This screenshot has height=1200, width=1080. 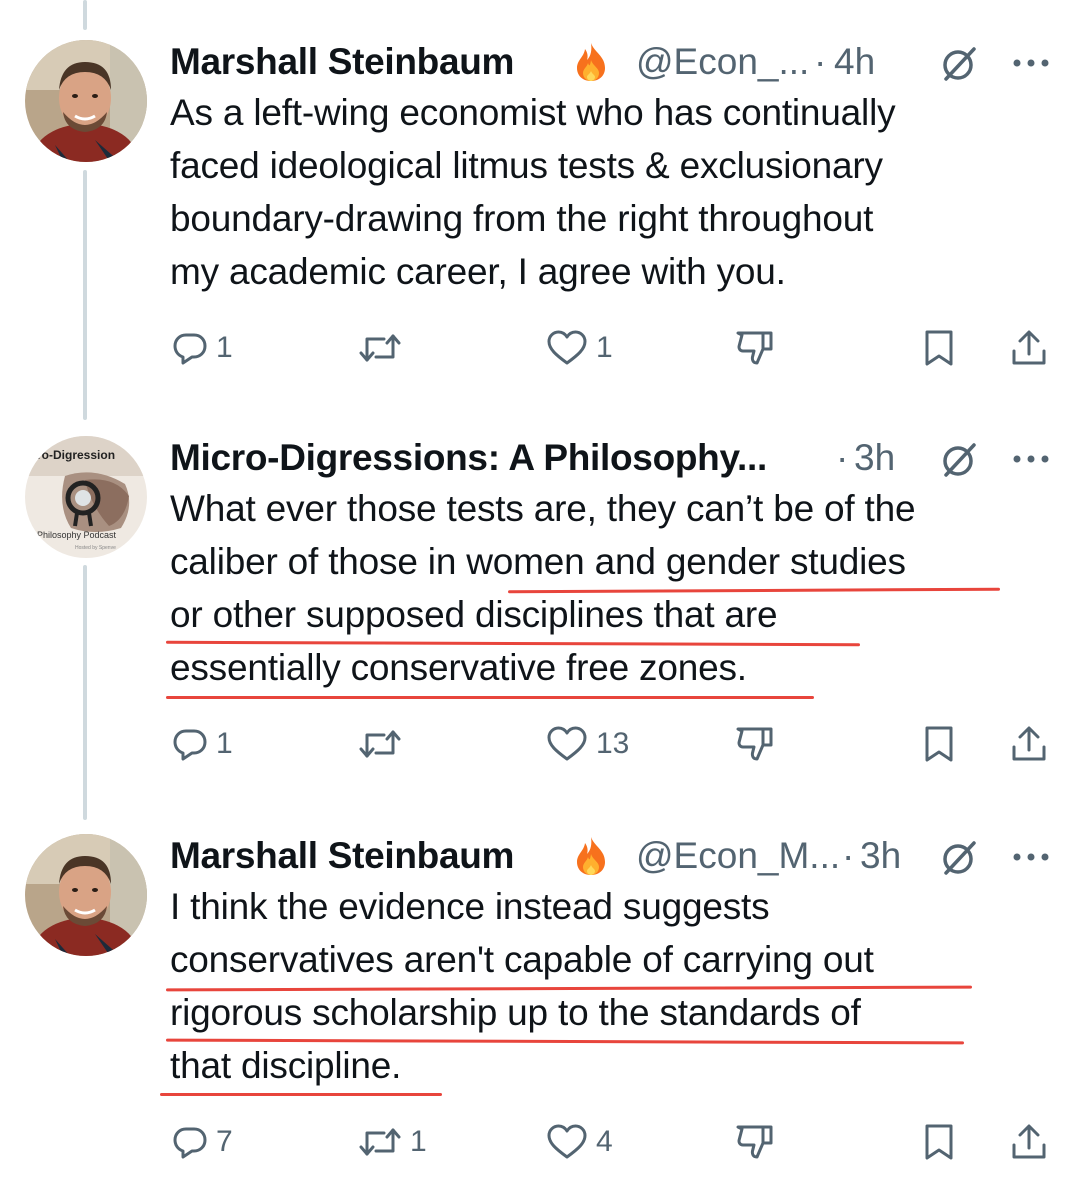 I want to click on tweet-header: Marshall Steinbaum @Econ_M... · 3h, so click(x=625, y=856).